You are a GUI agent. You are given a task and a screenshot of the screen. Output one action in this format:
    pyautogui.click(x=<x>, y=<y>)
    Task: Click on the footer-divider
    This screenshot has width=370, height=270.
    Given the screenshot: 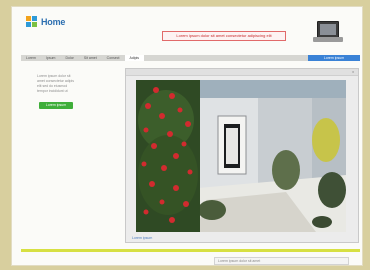 What is the action you would take?
    pyautogui.click(x=190, y=250)
    